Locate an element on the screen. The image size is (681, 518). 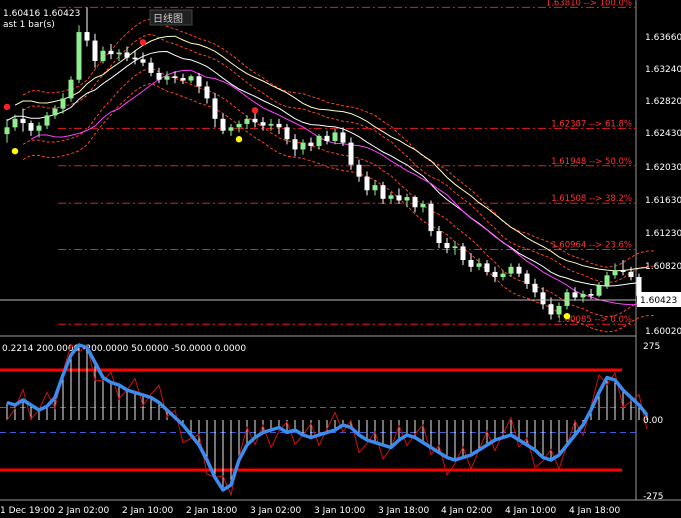
time-tick: 3 Jan 18:00 is located at coordinates (404, 511).